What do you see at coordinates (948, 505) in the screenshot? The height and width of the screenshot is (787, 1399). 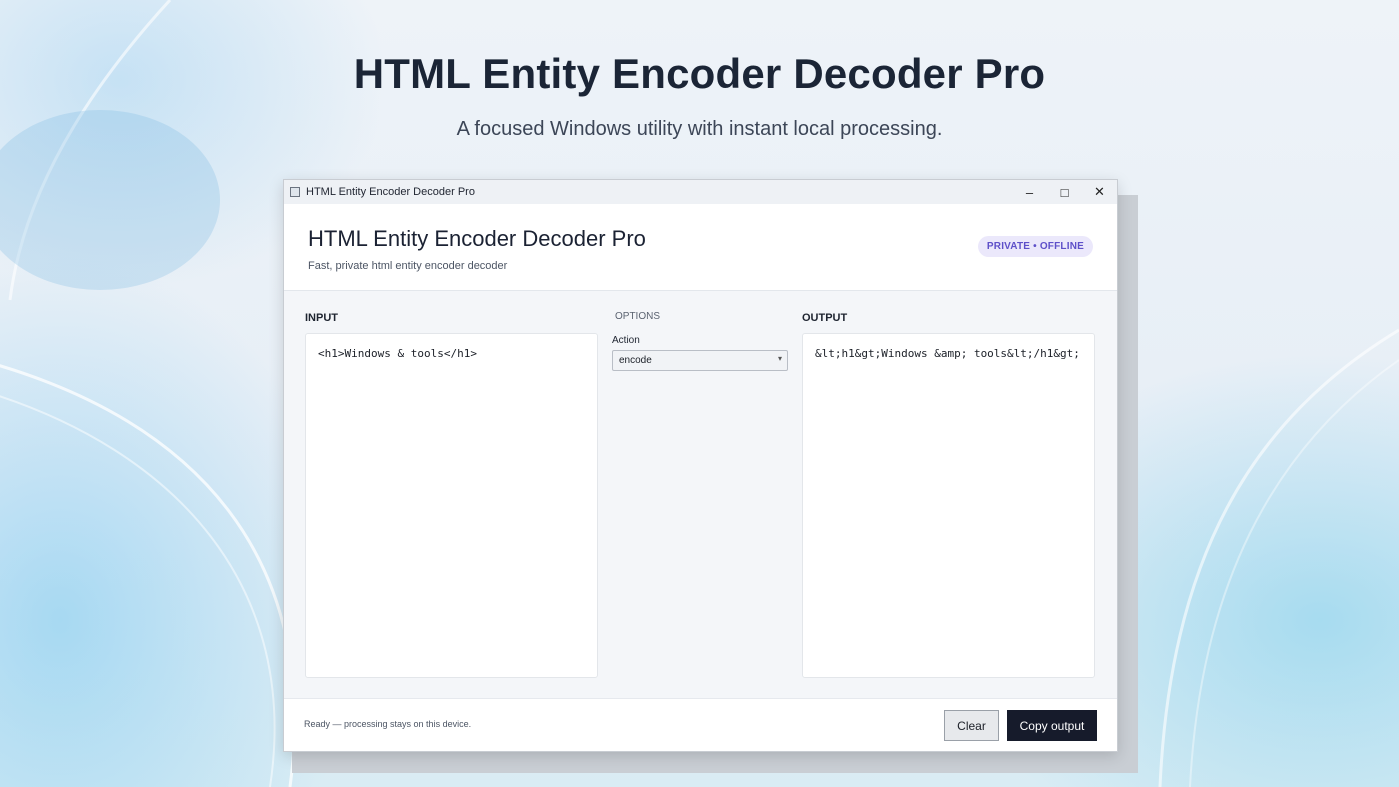 I see `output-textarea: &lt;h1&gt;Windows &amp; tools&lt;/h1&gt;` at bounding box center [948, 505].